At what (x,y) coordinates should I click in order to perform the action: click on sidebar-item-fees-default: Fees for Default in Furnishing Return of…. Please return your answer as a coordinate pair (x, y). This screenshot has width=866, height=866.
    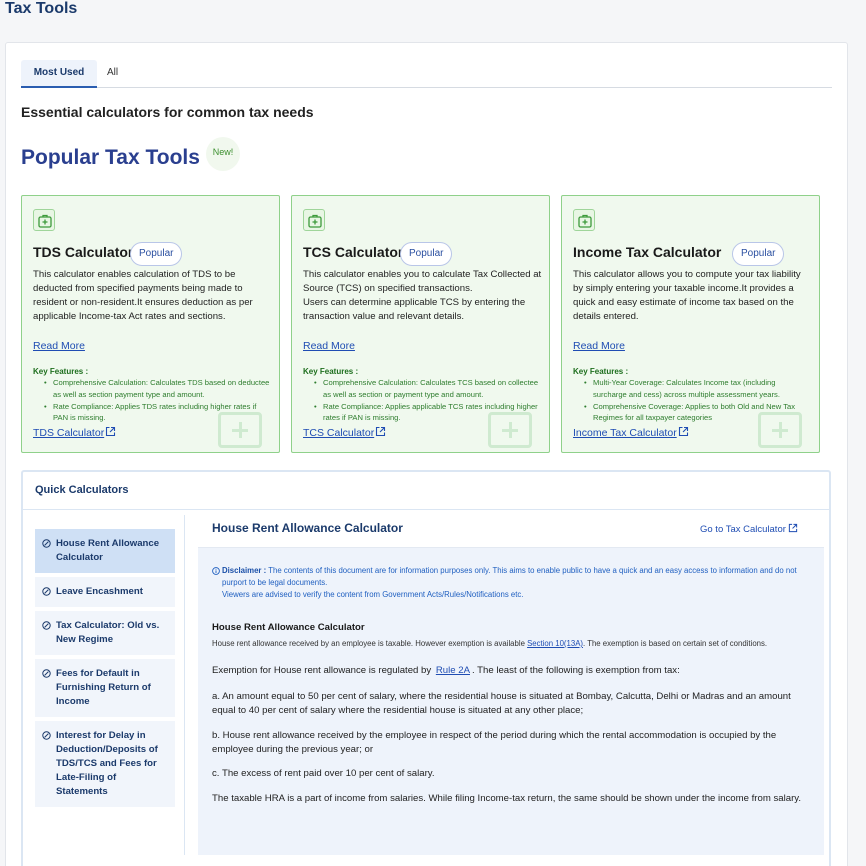
    Looking at the image, I should click on (105, 688).